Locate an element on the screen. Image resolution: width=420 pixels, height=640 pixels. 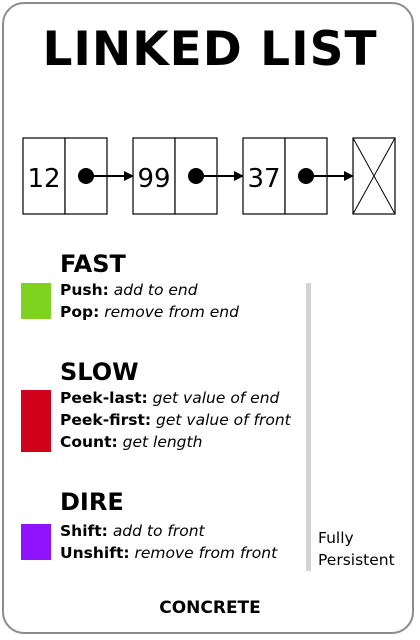
operation-pop: Pop: remove from end is located at coordinates (149, 312).